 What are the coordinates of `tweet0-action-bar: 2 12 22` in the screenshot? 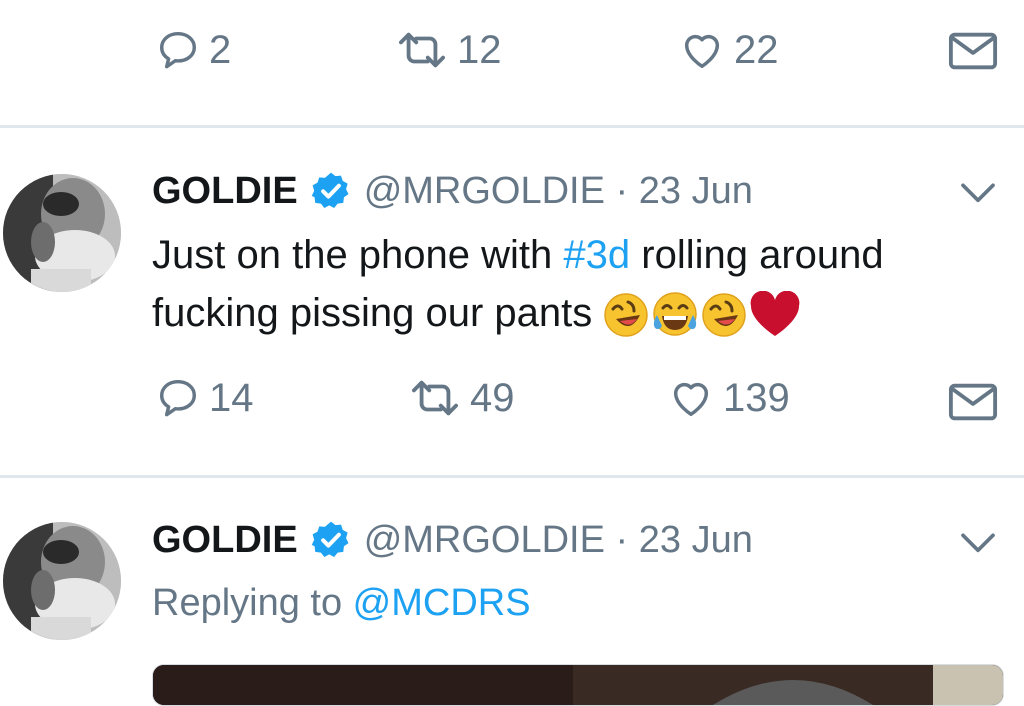 It's located at (512, 52).